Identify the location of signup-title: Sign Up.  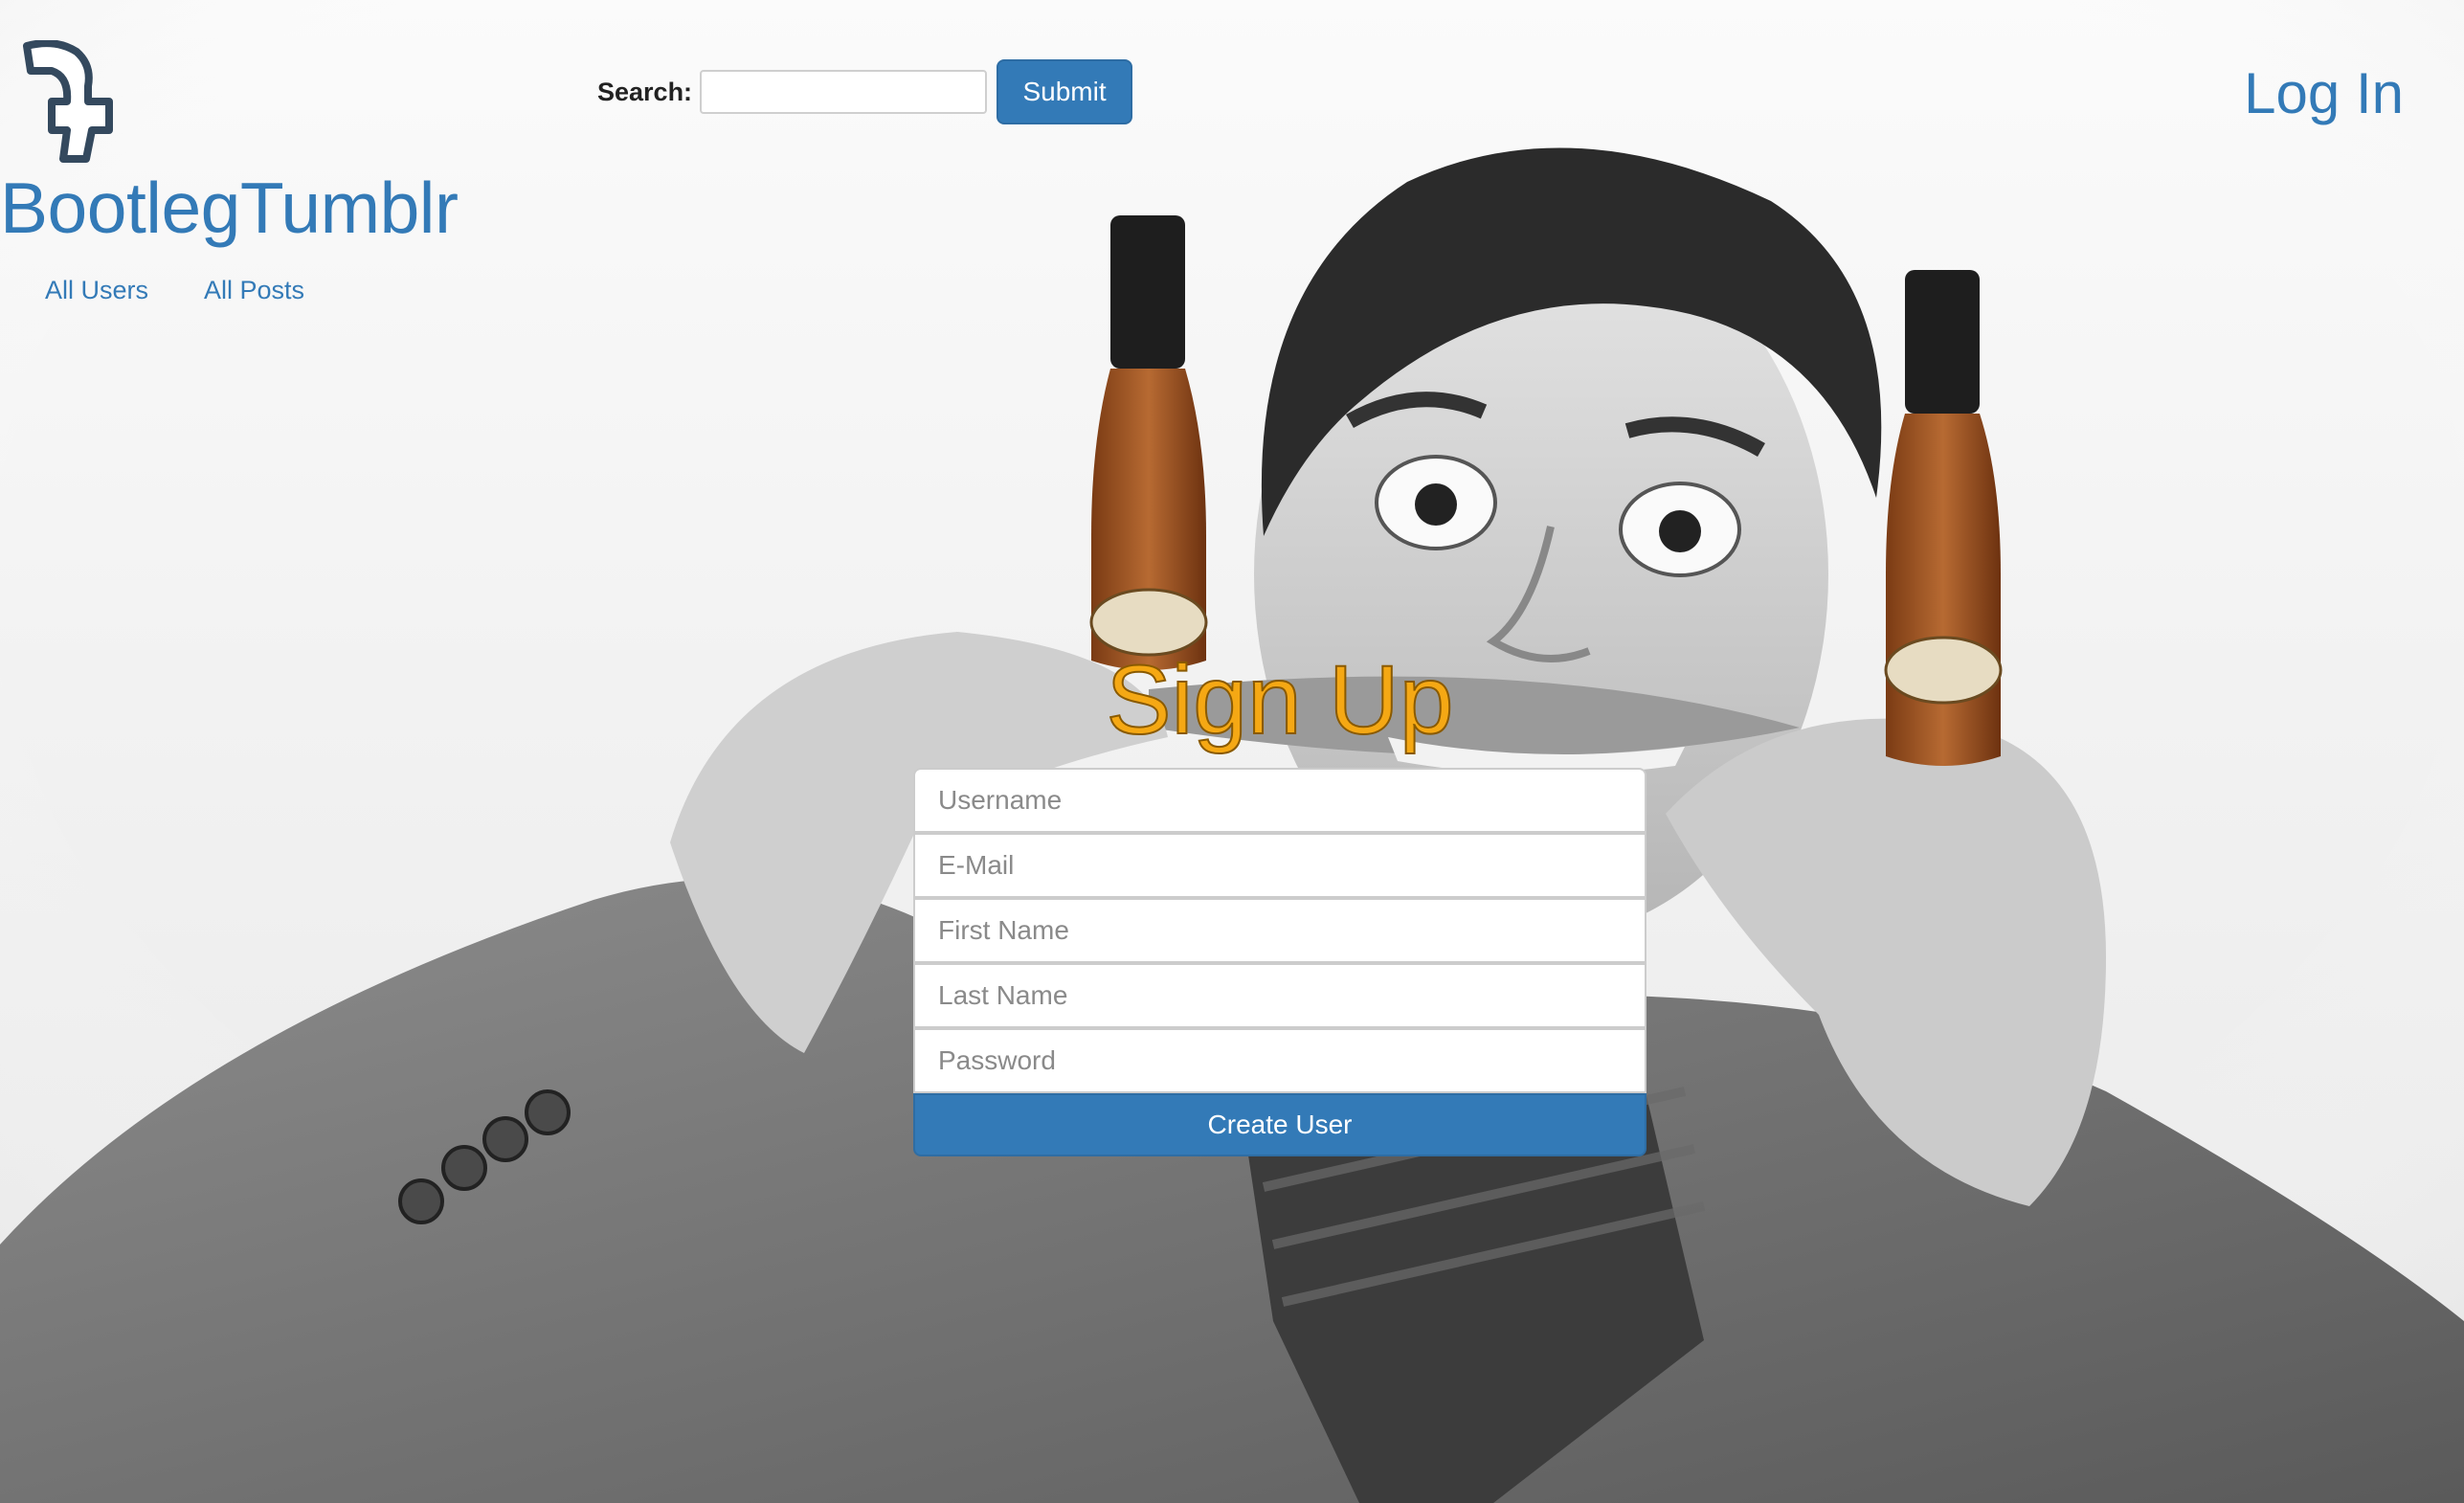
(1281, 699).